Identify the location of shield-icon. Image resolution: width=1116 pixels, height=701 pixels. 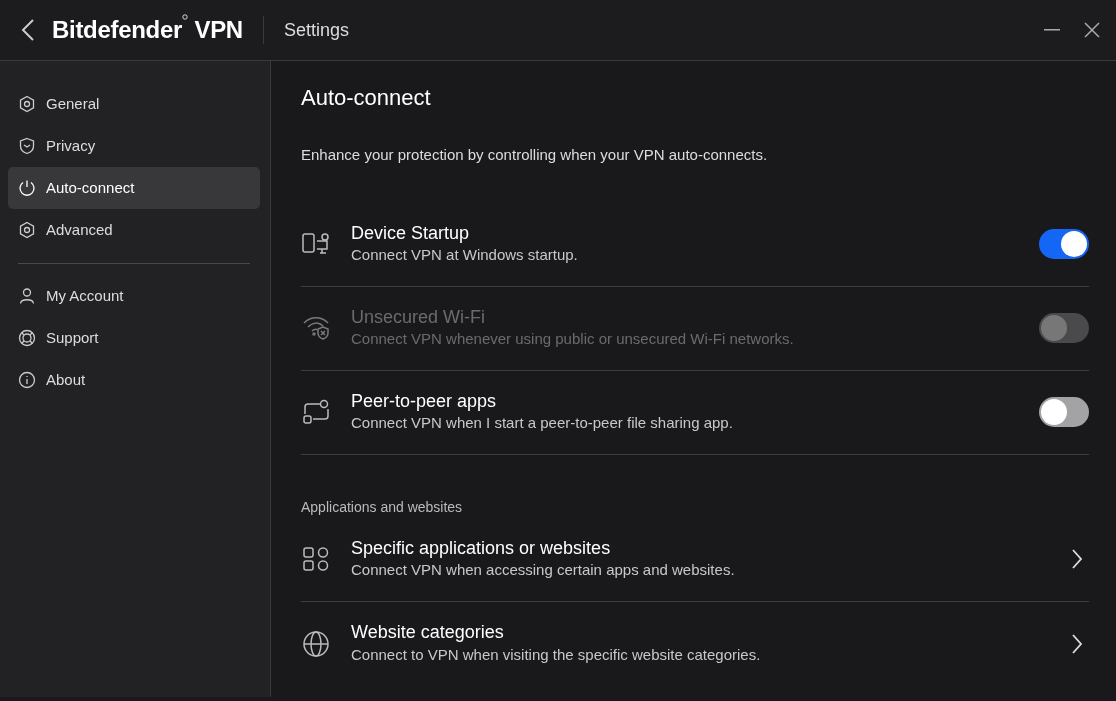
(27, 146).